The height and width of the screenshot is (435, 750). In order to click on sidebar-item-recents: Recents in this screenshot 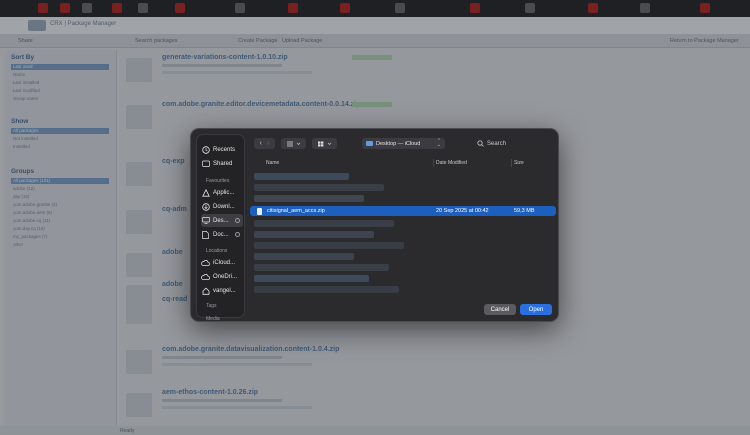, I will do `click(222, 149)`.